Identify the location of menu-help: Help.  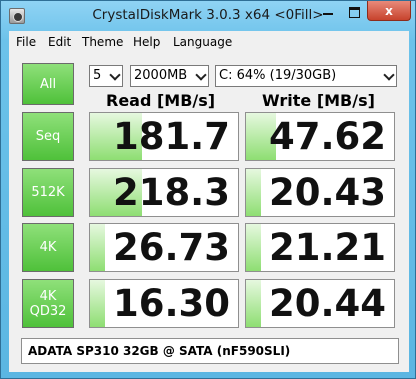
(146, 42).